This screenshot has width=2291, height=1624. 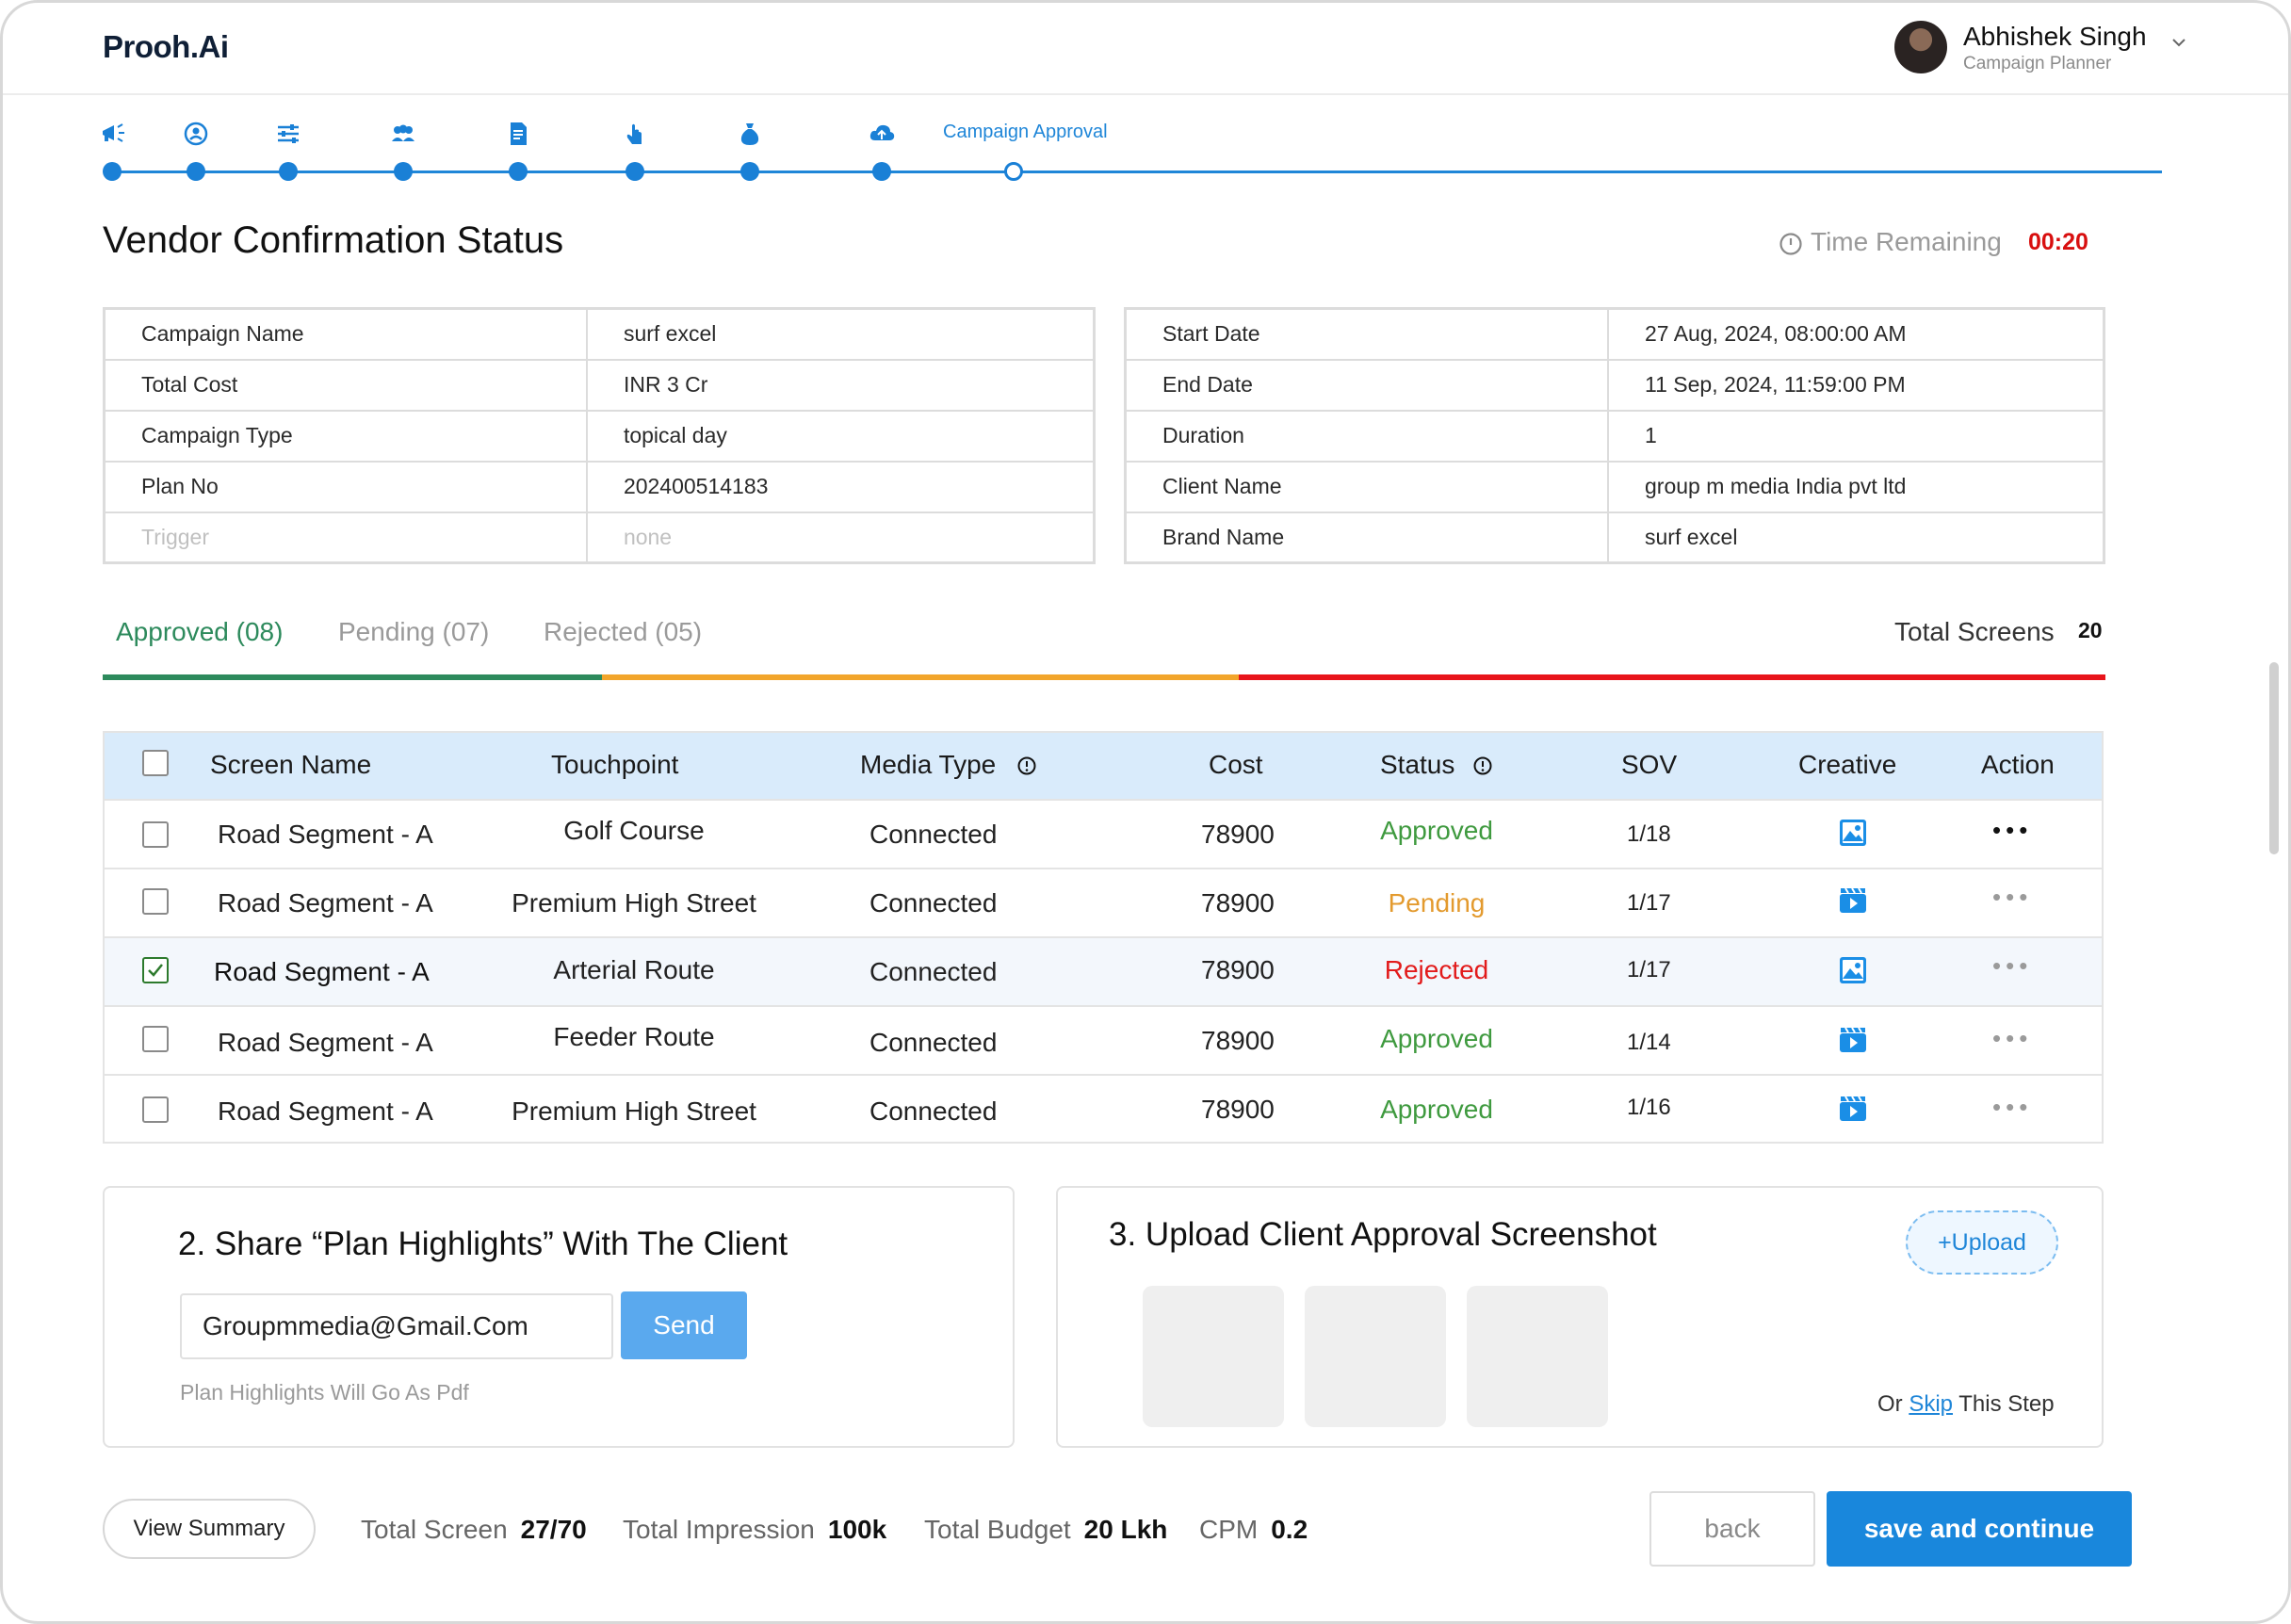 What do you see at coordinates (1649, 1042) in the screenshot?
I see `sov-cell: 1/14` at bounding box center [1649, 1042].